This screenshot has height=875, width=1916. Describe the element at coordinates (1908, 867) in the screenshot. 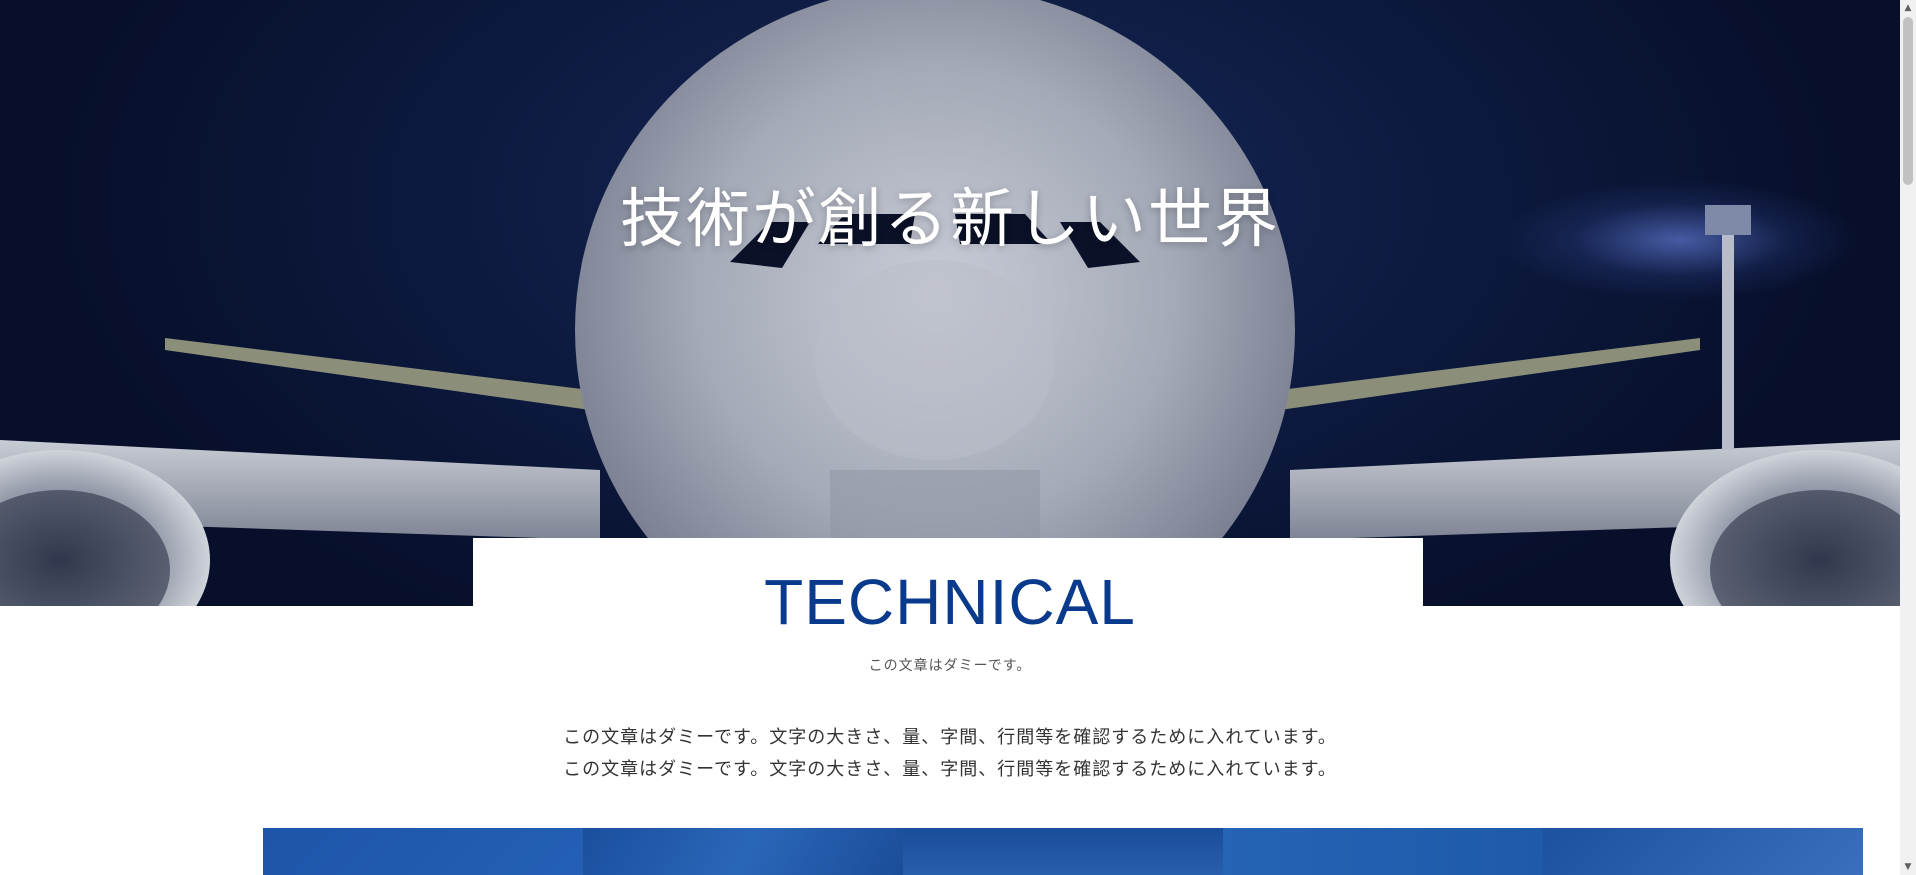

I see `scroll-down-arrow-icon: ▼` at that location.